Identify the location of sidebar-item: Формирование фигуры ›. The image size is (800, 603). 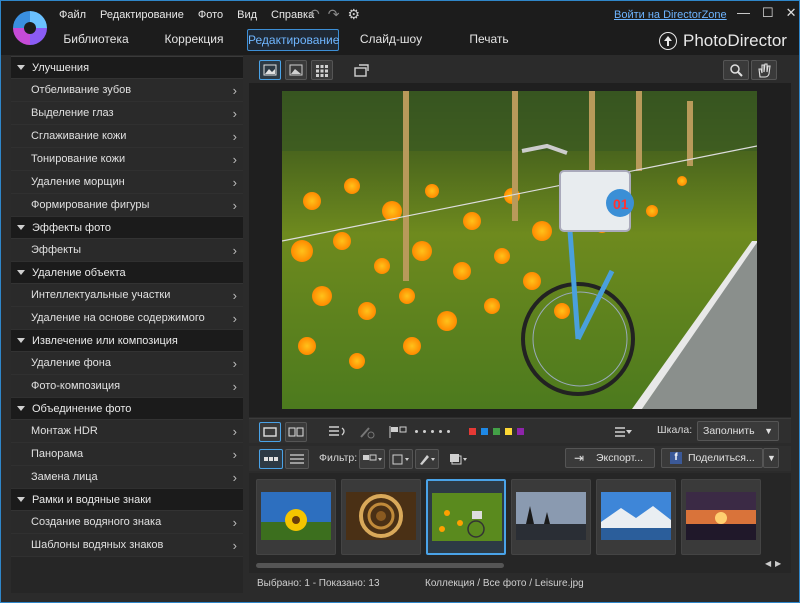
(127, 205).